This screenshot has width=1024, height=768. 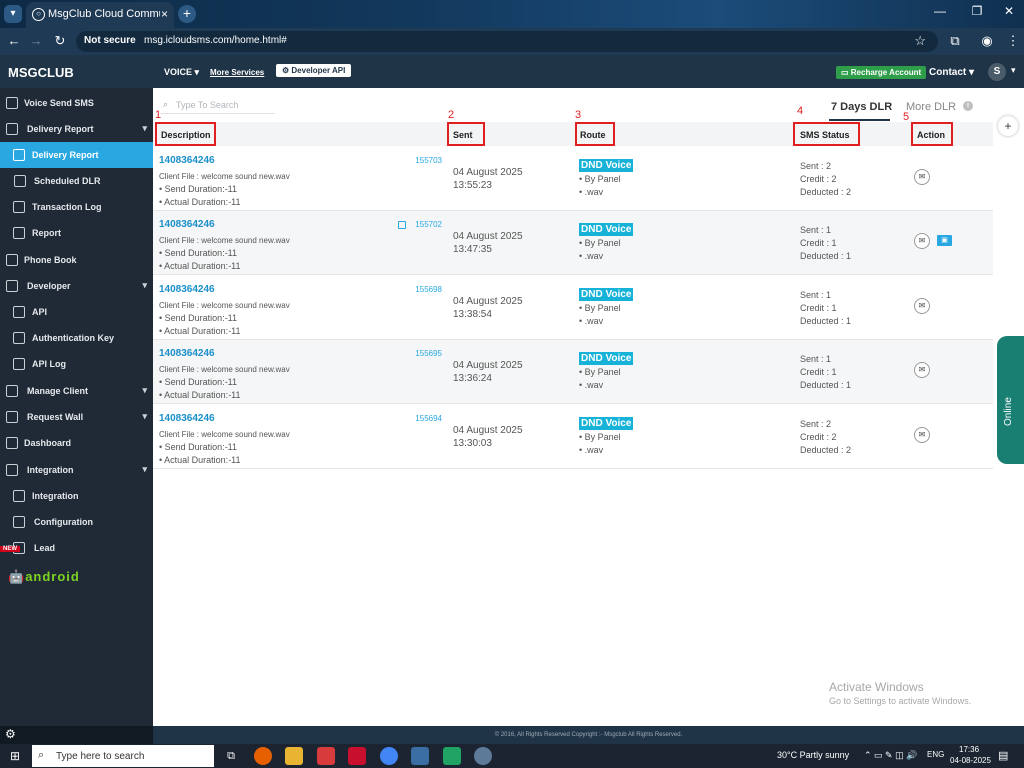 What do you see at coordinates (1009, 11) in the screenshot?
I see `close-window-icon: ✕` at bounding box center [1009, 11].